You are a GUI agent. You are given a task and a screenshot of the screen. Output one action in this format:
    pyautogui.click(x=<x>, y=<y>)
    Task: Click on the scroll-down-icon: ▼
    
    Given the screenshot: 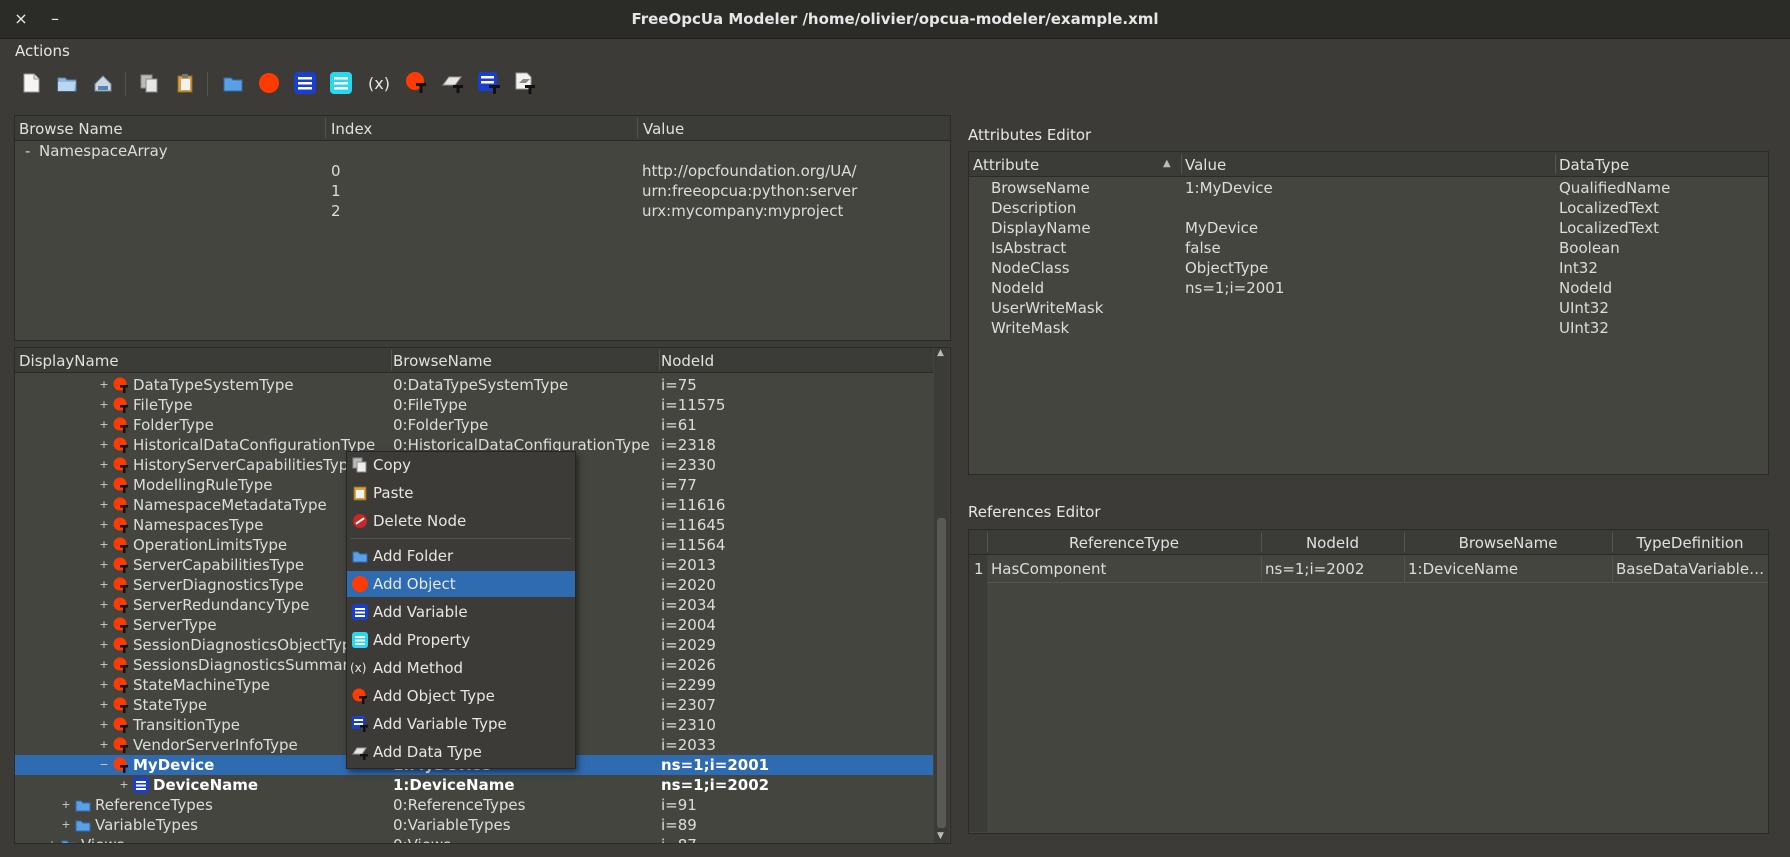 What is the action you would take?
    pyautogui.click(x=940, y=836)
    